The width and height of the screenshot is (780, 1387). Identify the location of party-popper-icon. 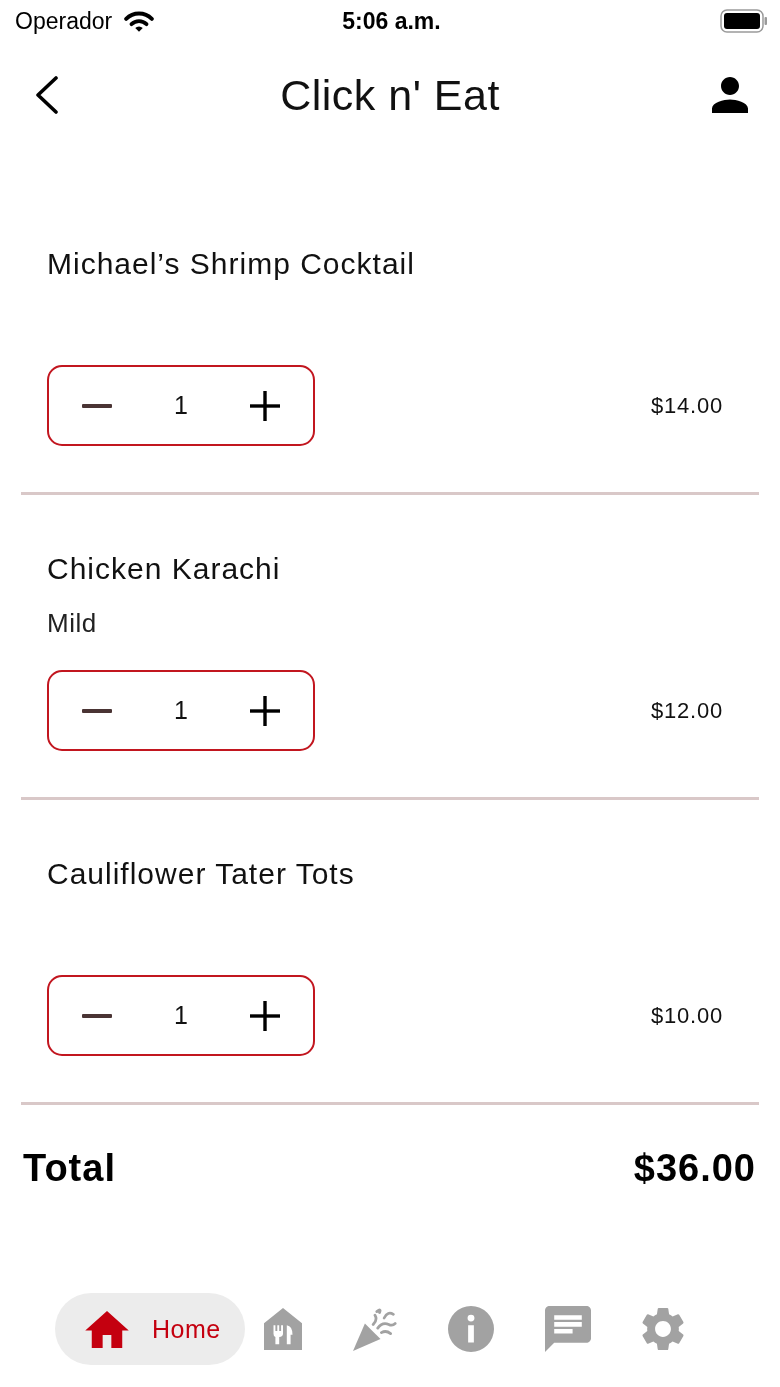
(375, 1329).